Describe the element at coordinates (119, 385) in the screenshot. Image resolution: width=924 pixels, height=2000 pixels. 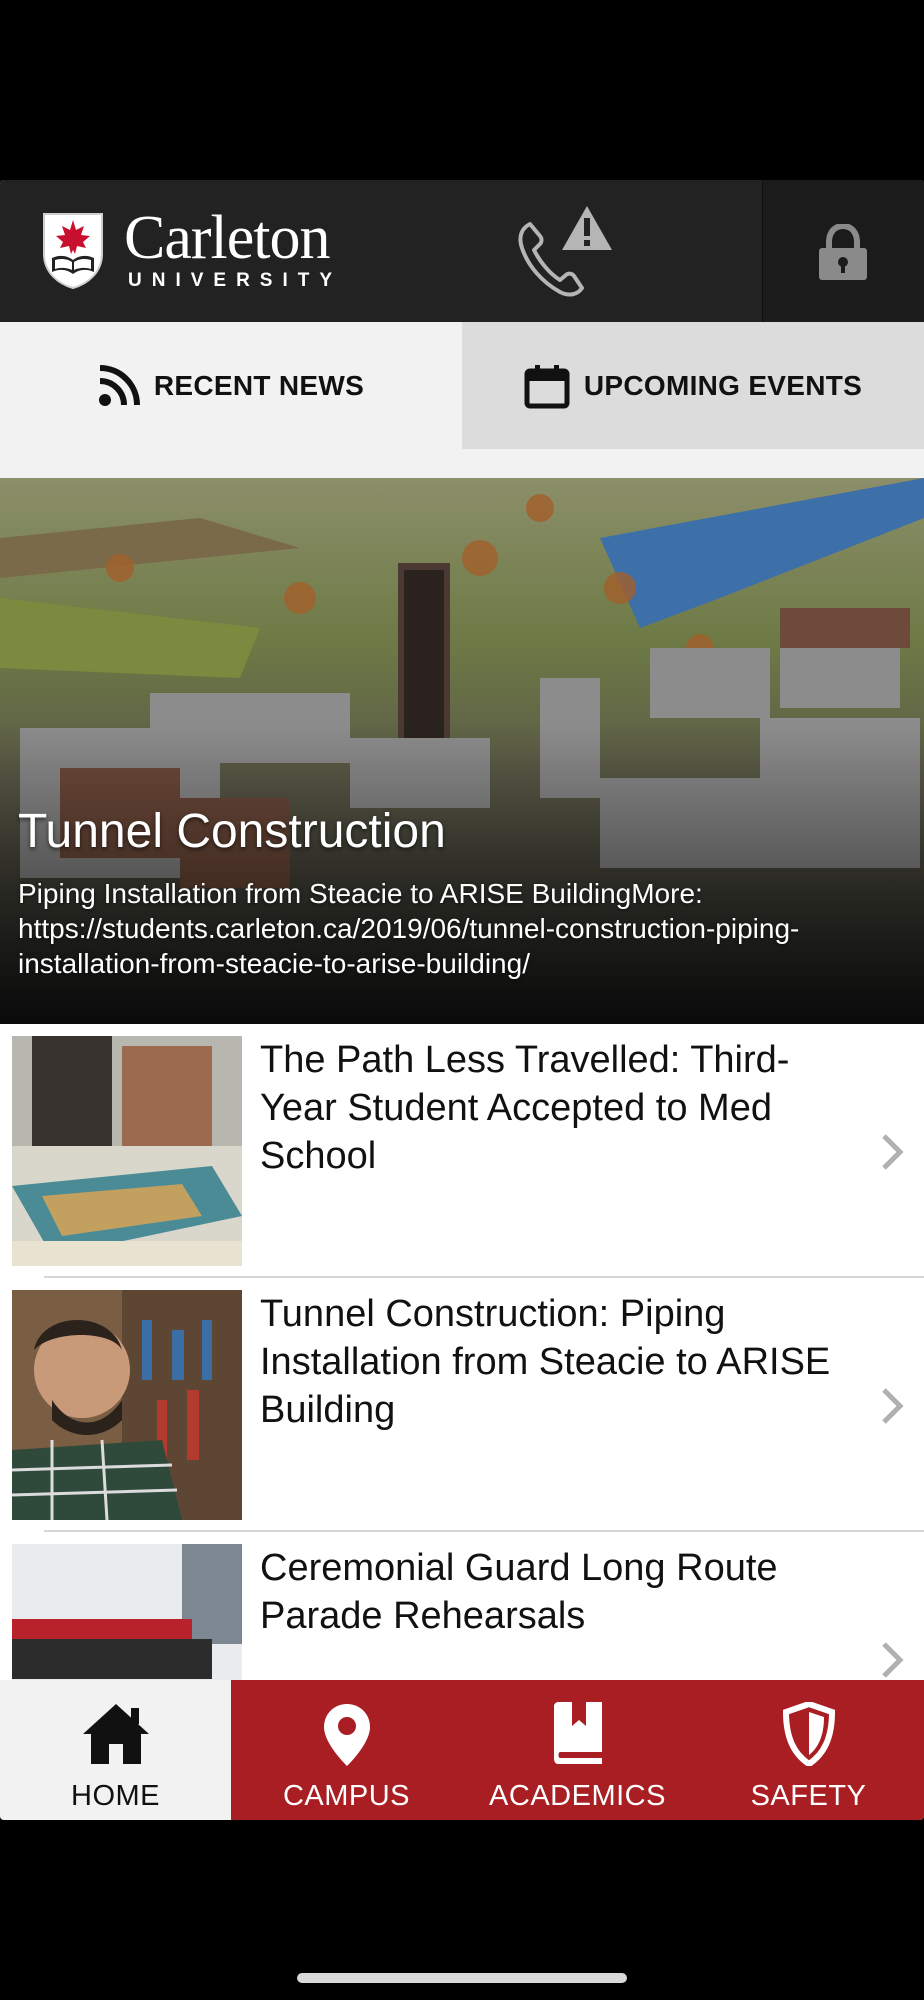
I see `rss-icon` at that location.